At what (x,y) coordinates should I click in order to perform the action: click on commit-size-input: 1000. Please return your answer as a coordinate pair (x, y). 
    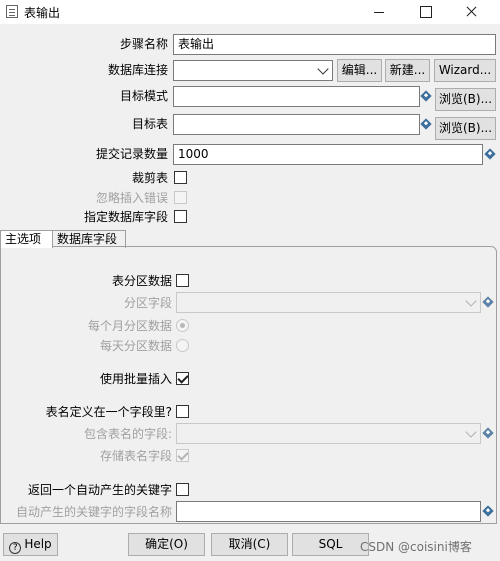
    Looking at the image, I should click on (328, 154).